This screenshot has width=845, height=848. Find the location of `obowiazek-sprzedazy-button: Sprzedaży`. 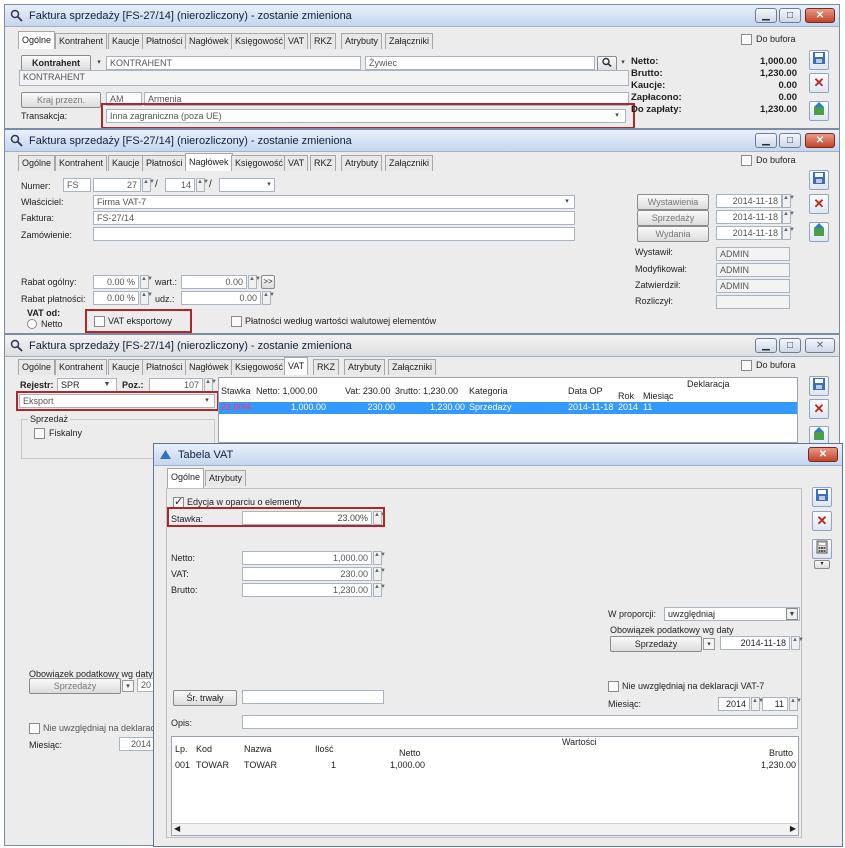

obowiazek-sprzedazy-button: Sprzedaży is located at coordinates (75, 686).